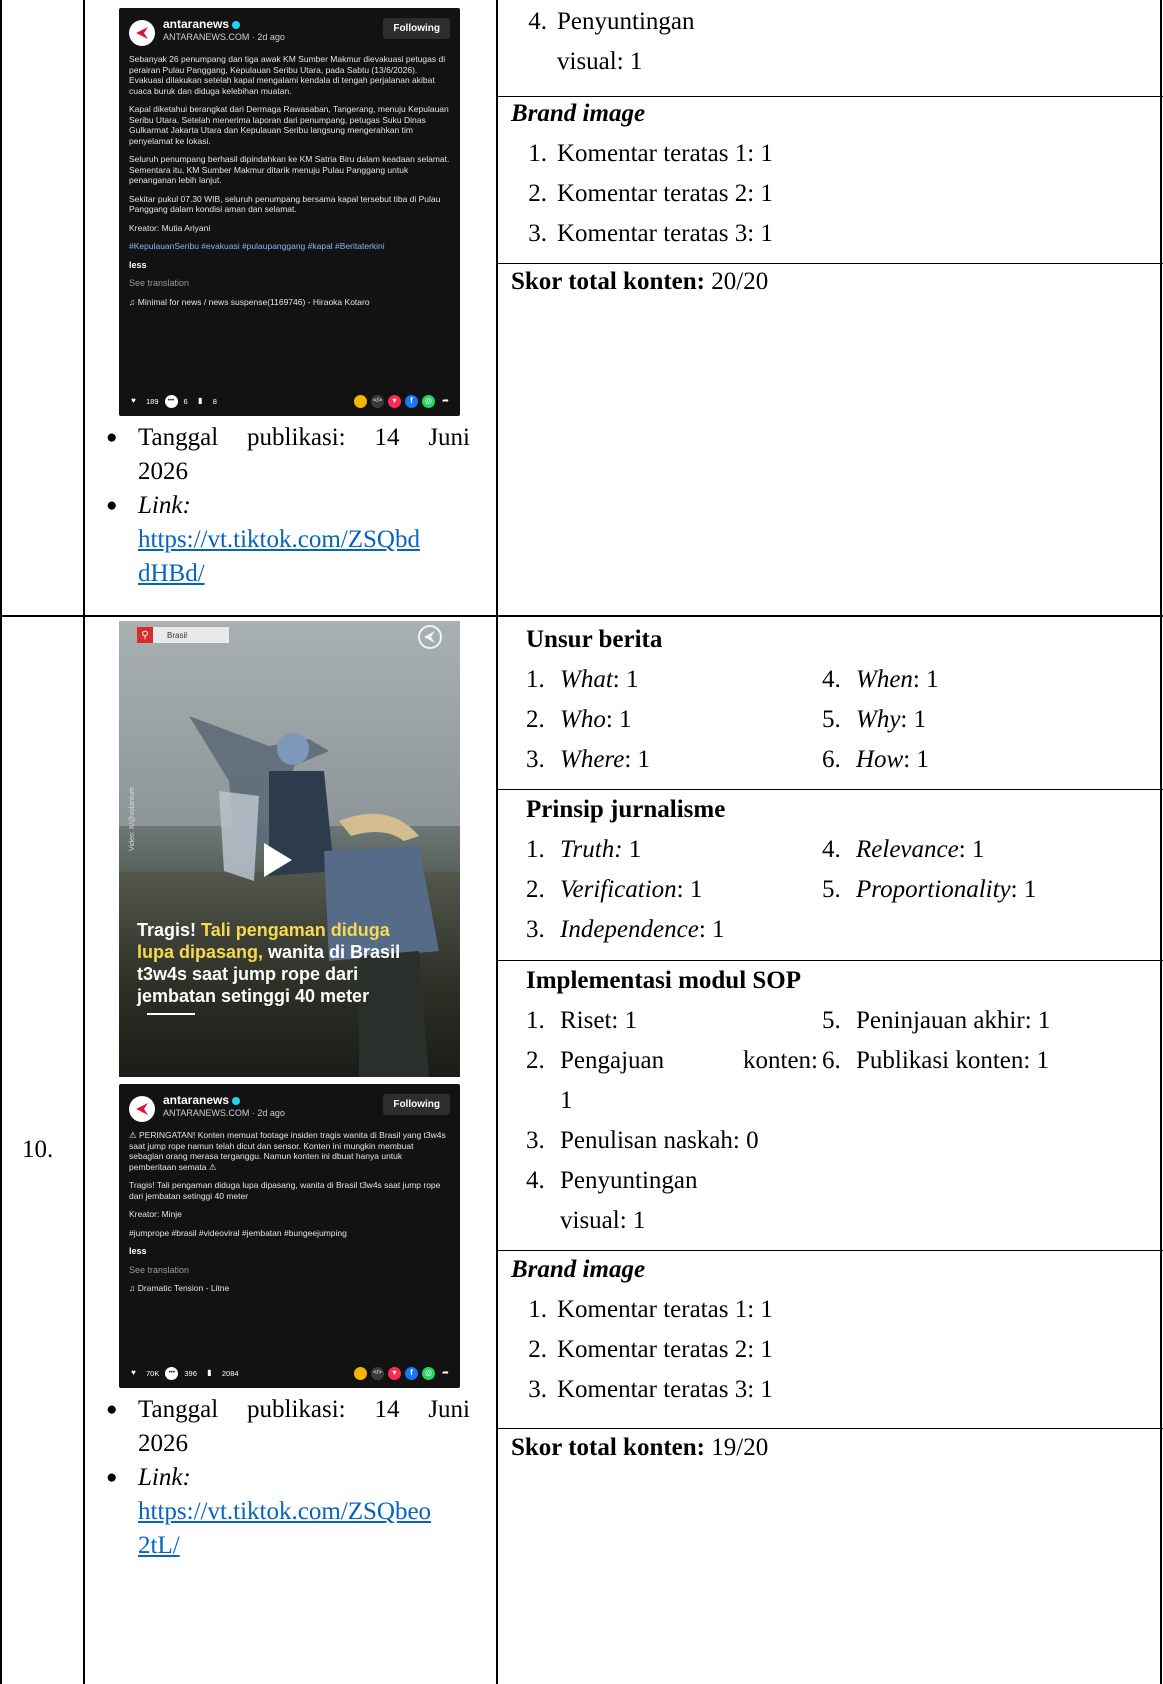  I want to click on section-title: Implementasi modul SOP, so click(664, 980).